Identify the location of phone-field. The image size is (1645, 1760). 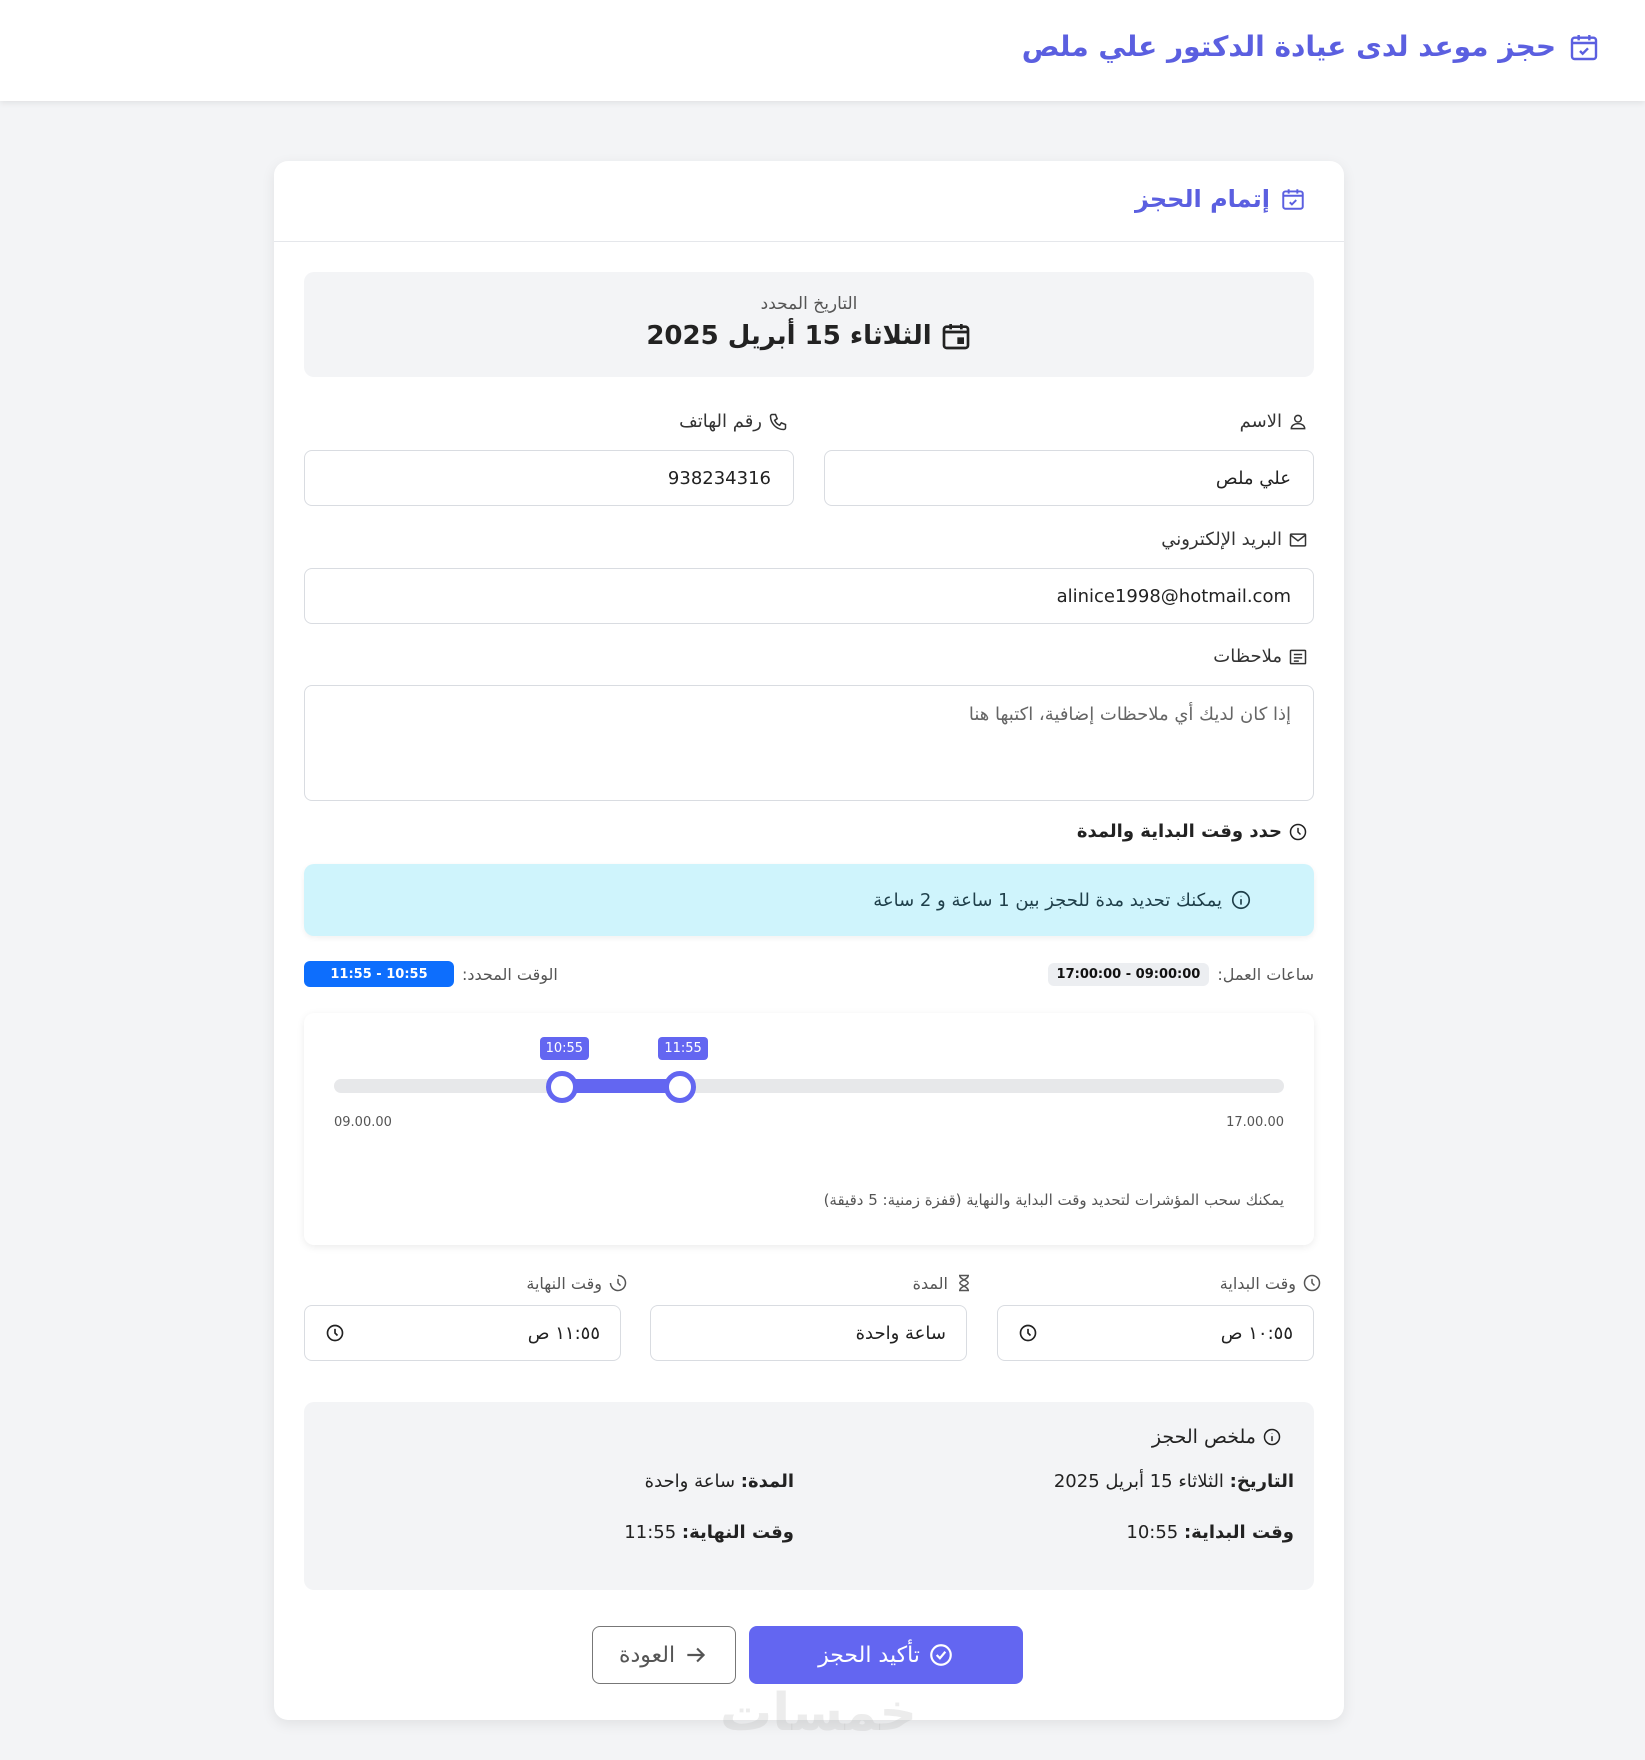
(549, 478).